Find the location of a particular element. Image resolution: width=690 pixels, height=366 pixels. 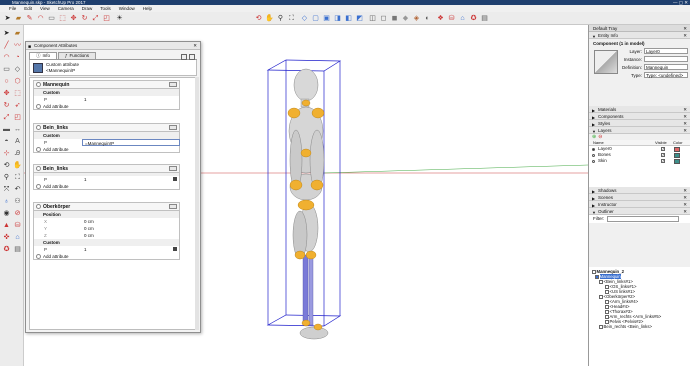

rectangle-icon: ▭ is located at coordinates (51, 18).